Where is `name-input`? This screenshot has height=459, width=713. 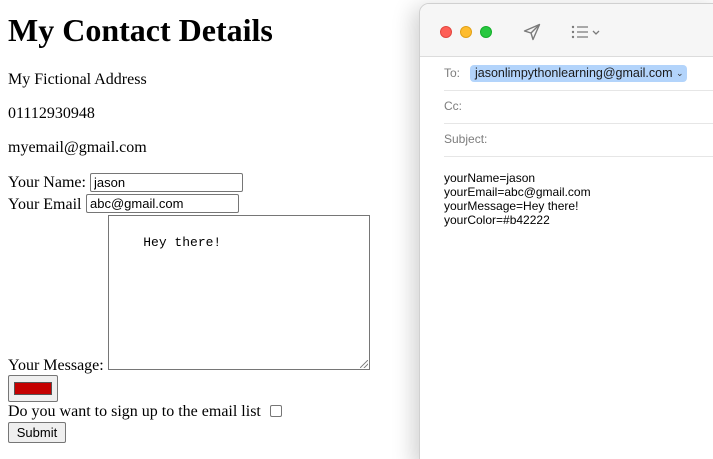
name-input is located at coordinates (166, 182).